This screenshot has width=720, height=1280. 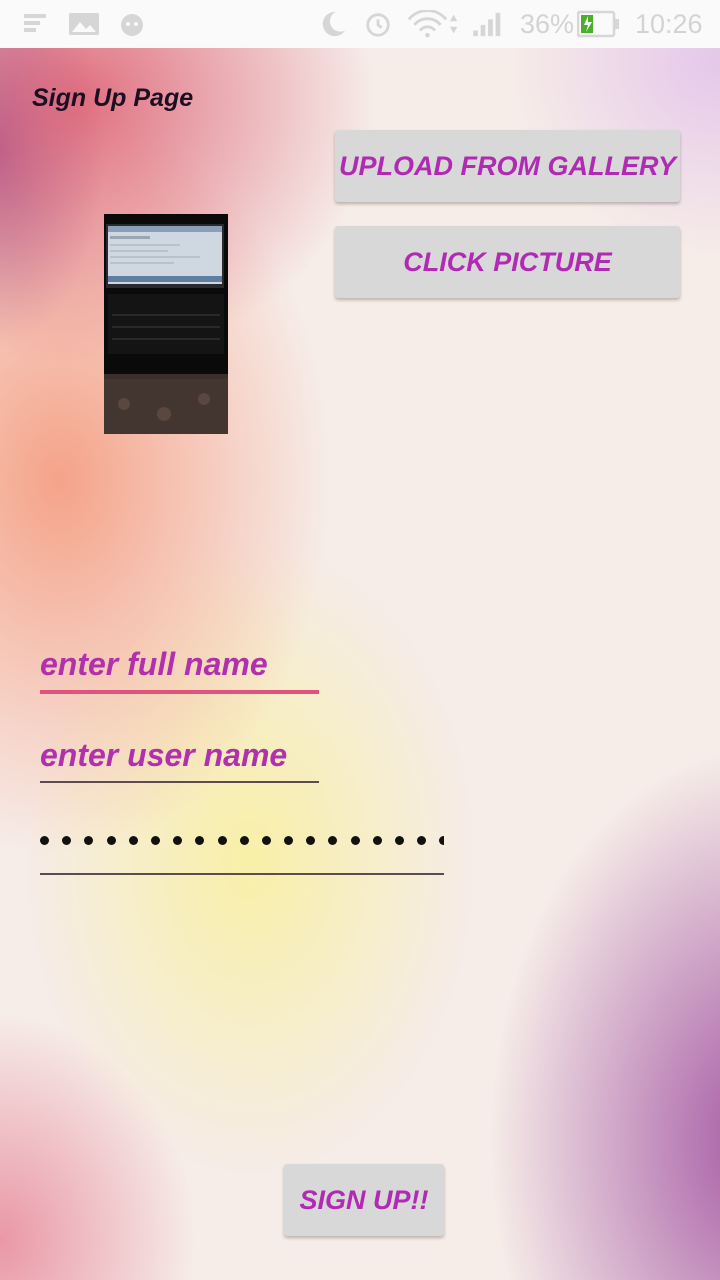 What do you see at coordinates (84, 24) in the screenshot?
I see `image-icon` at bounding box center [84, 24].